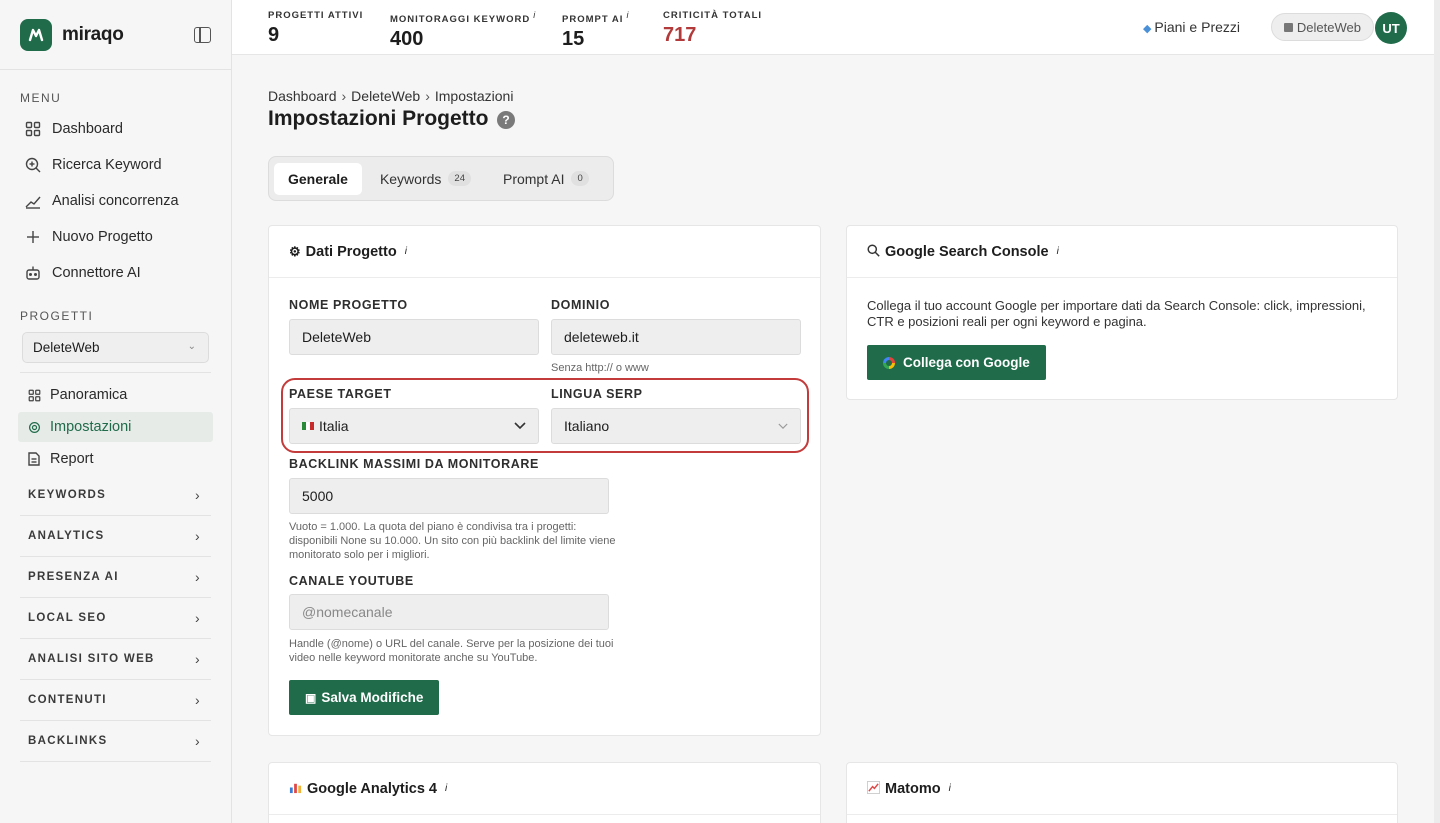 This screenshot has width=1440, height=823. What do you see at coordinates (318, 178) in the screenshot?
I see `tab-generale: Generale` at bounding box center [318, 178].